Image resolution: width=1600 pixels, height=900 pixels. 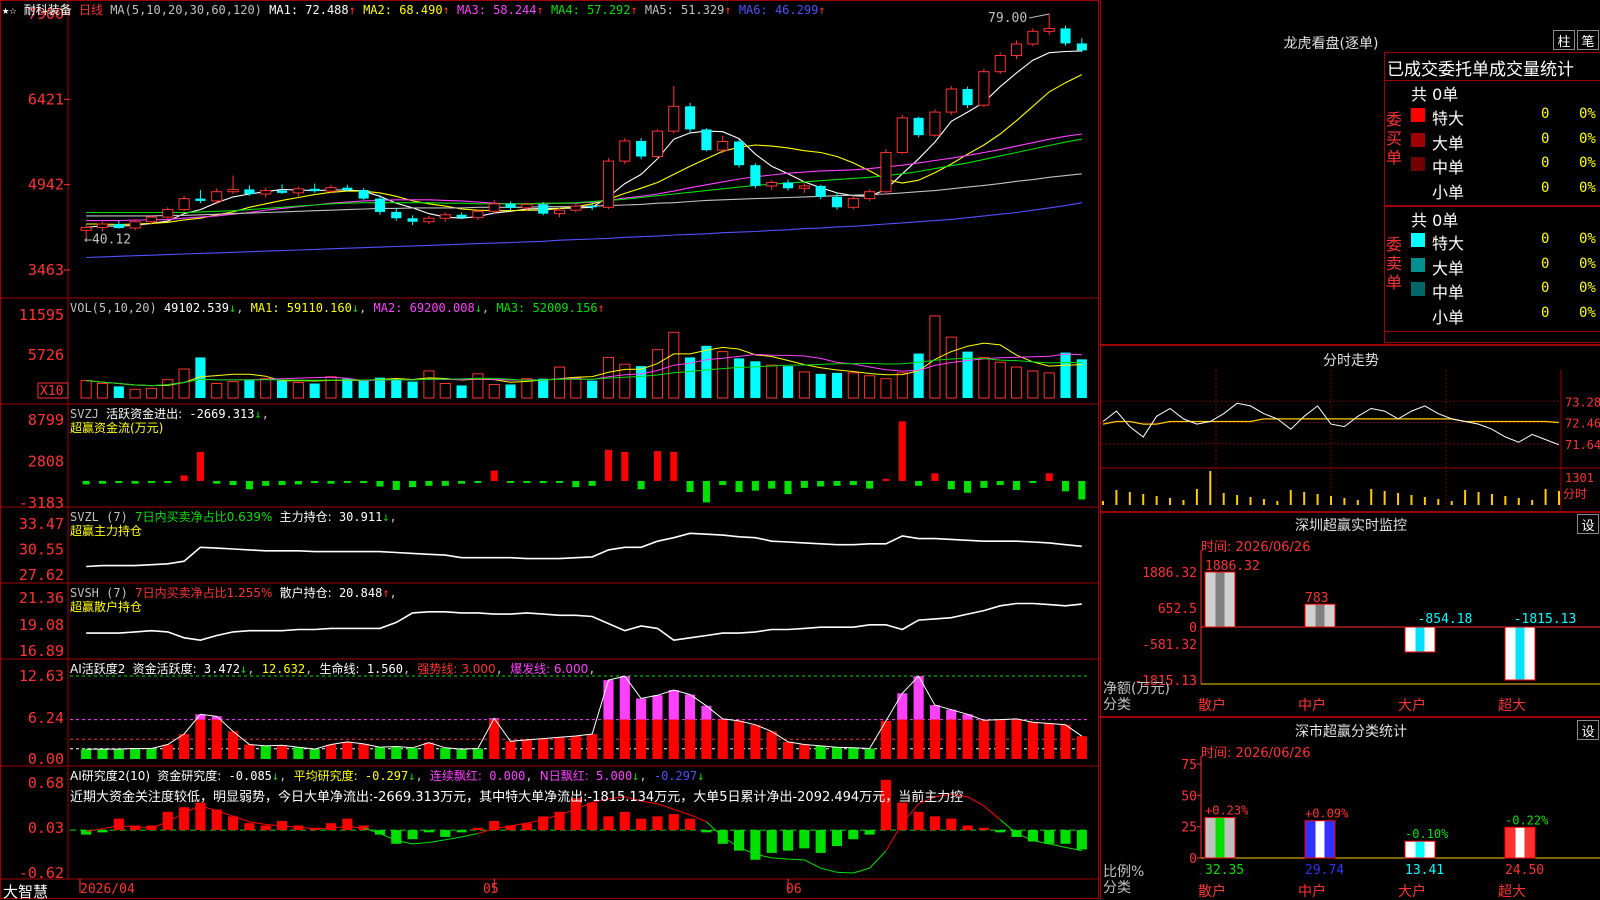 What do you see at coordinates (1327, 814) in the screenshot?
I see `classify-change-label: +0.09%` at bounding box center [1327, 814].